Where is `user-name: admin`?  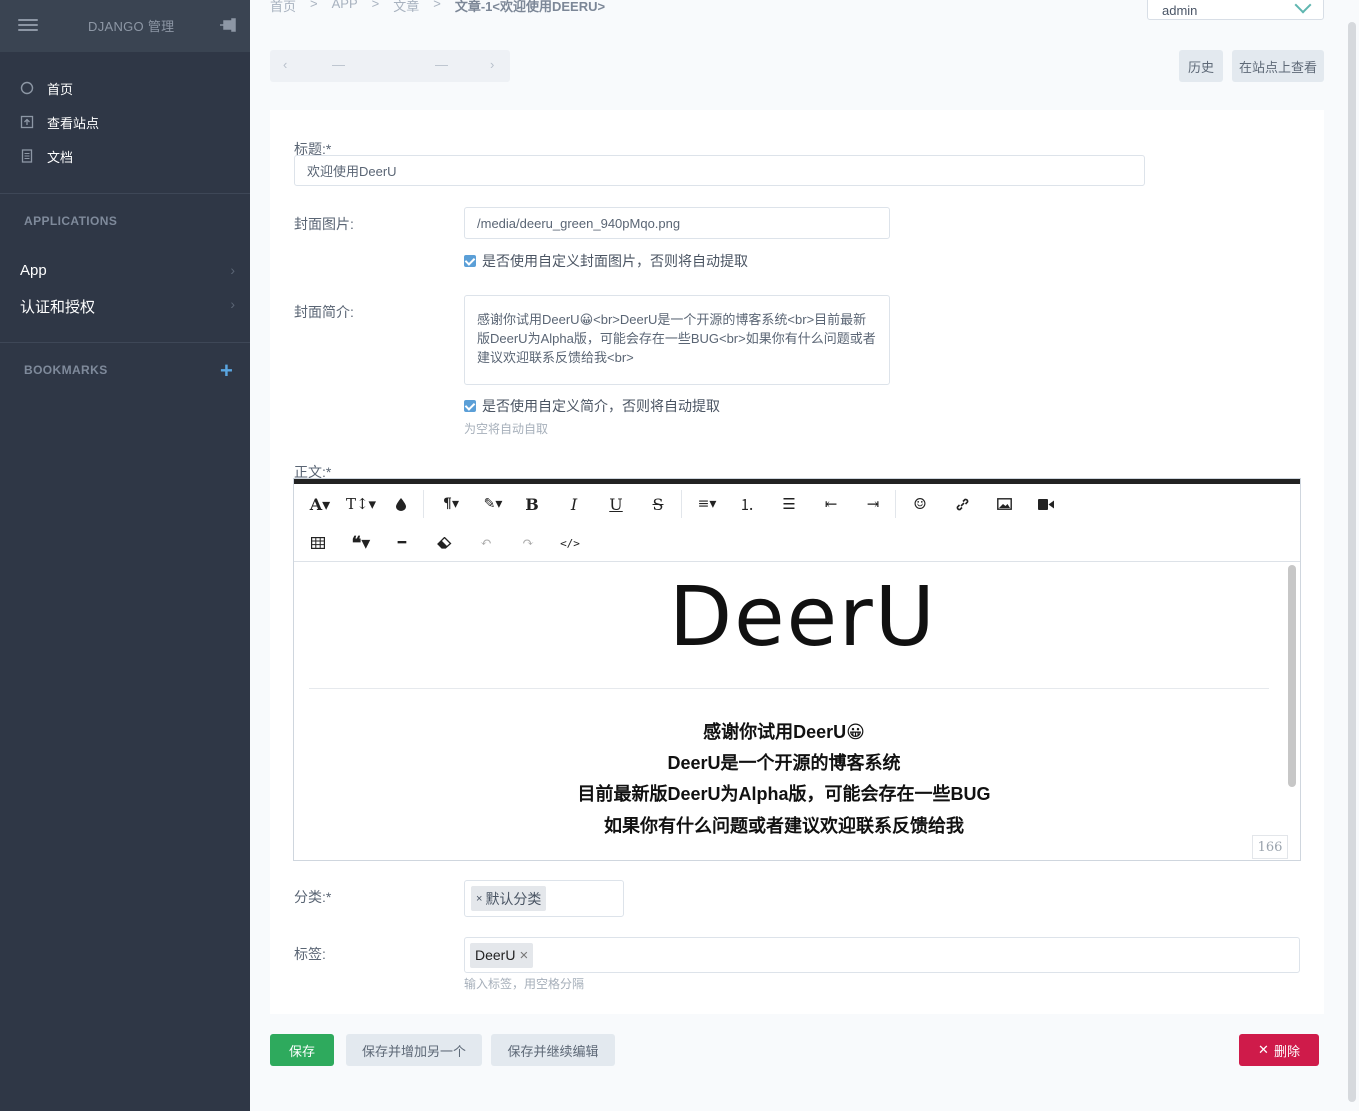 user-name: admin is located at coordinates (1180, 10).